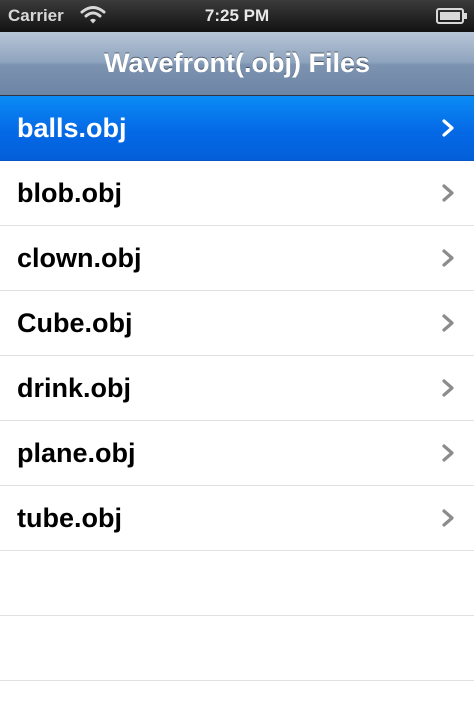  Describe the element at coordinates (75, 323) in the screenshot. I see `file-label: Cube.obj` at that location.